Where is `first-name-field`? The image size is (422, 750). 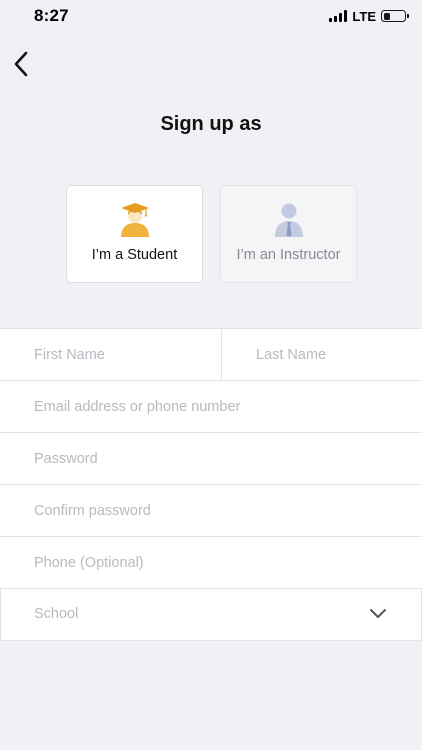 first-name-field is located at coordinates (111, 354).